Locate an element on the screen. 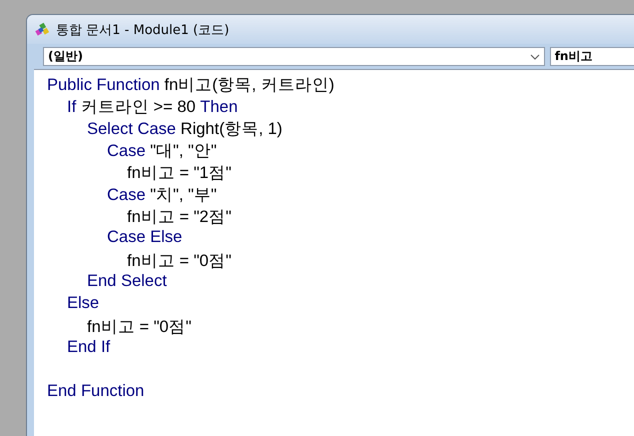 The width and height of the screenshot is (634, 436). object-dropdown: (일반) is located at coordinates (294, 56).